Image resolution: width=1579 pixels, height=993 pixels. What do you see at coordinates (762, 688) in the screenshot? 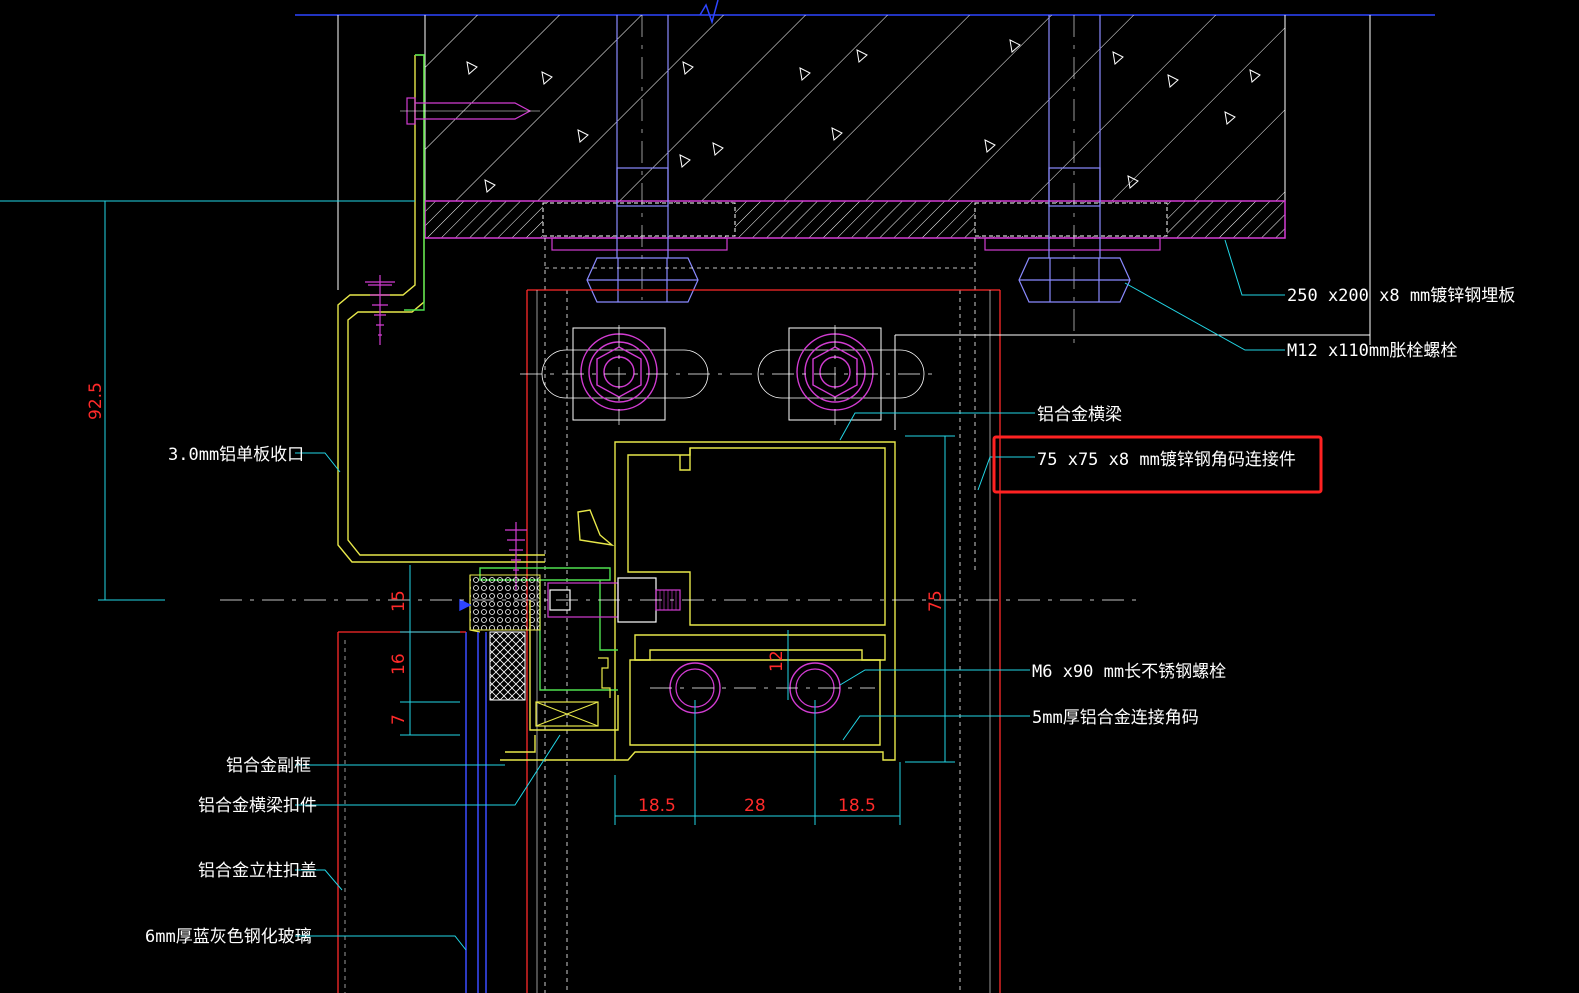
I see `transom-slot-holes` at bounding box center [762, 688].